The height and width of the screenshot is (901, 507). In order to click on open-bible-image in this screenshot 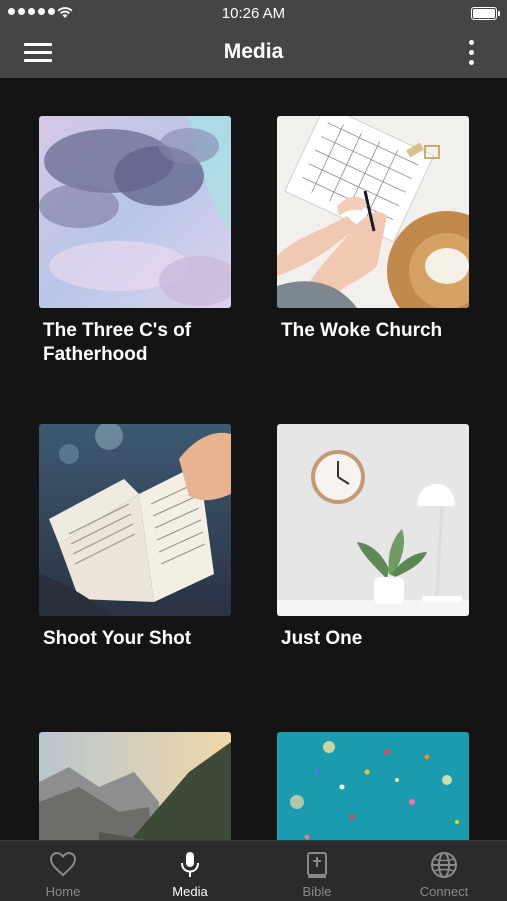, I will do `click(135, 520)`.